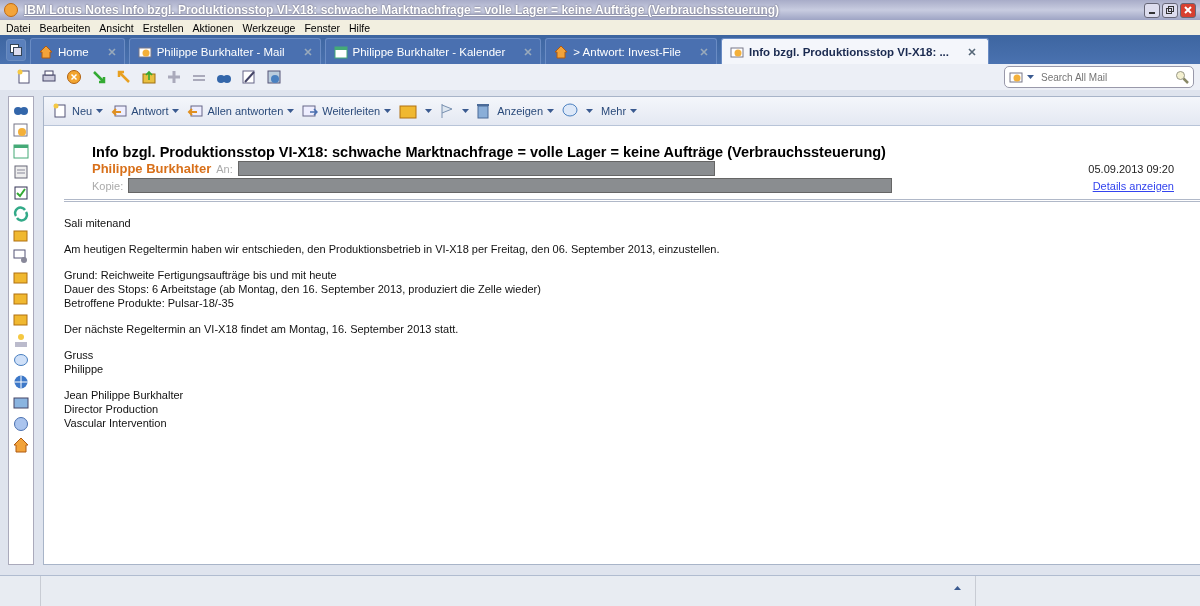 This screenshot has width=1200, height=606. What do you see at coordinates (18, 27) in the screenshot?
I see `menu-item: Datei` at bounding box center [18, 27].